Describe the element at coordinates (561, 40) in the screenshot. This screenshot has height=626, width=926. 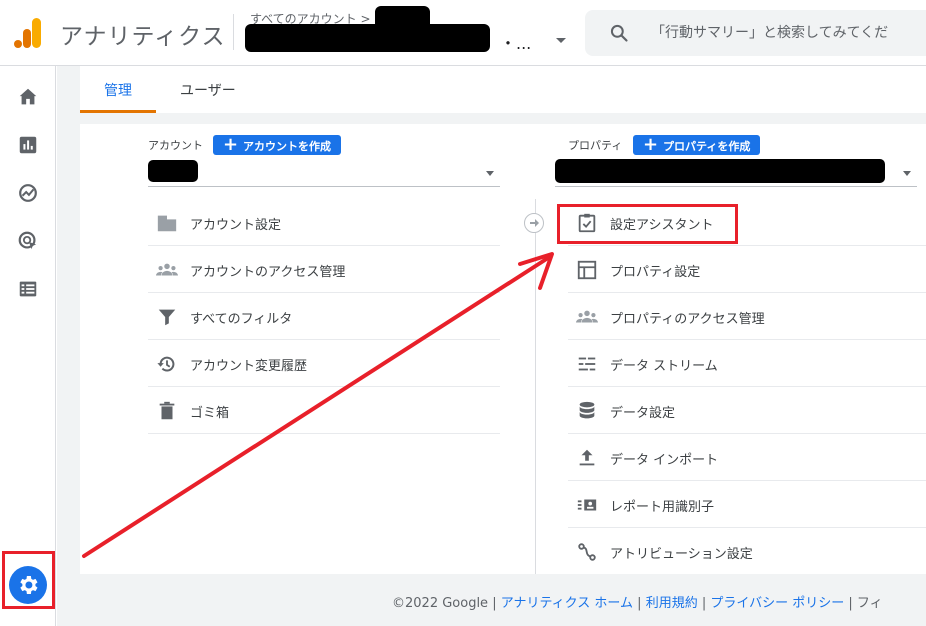
I see `account-picker-caret-icon` at that location.